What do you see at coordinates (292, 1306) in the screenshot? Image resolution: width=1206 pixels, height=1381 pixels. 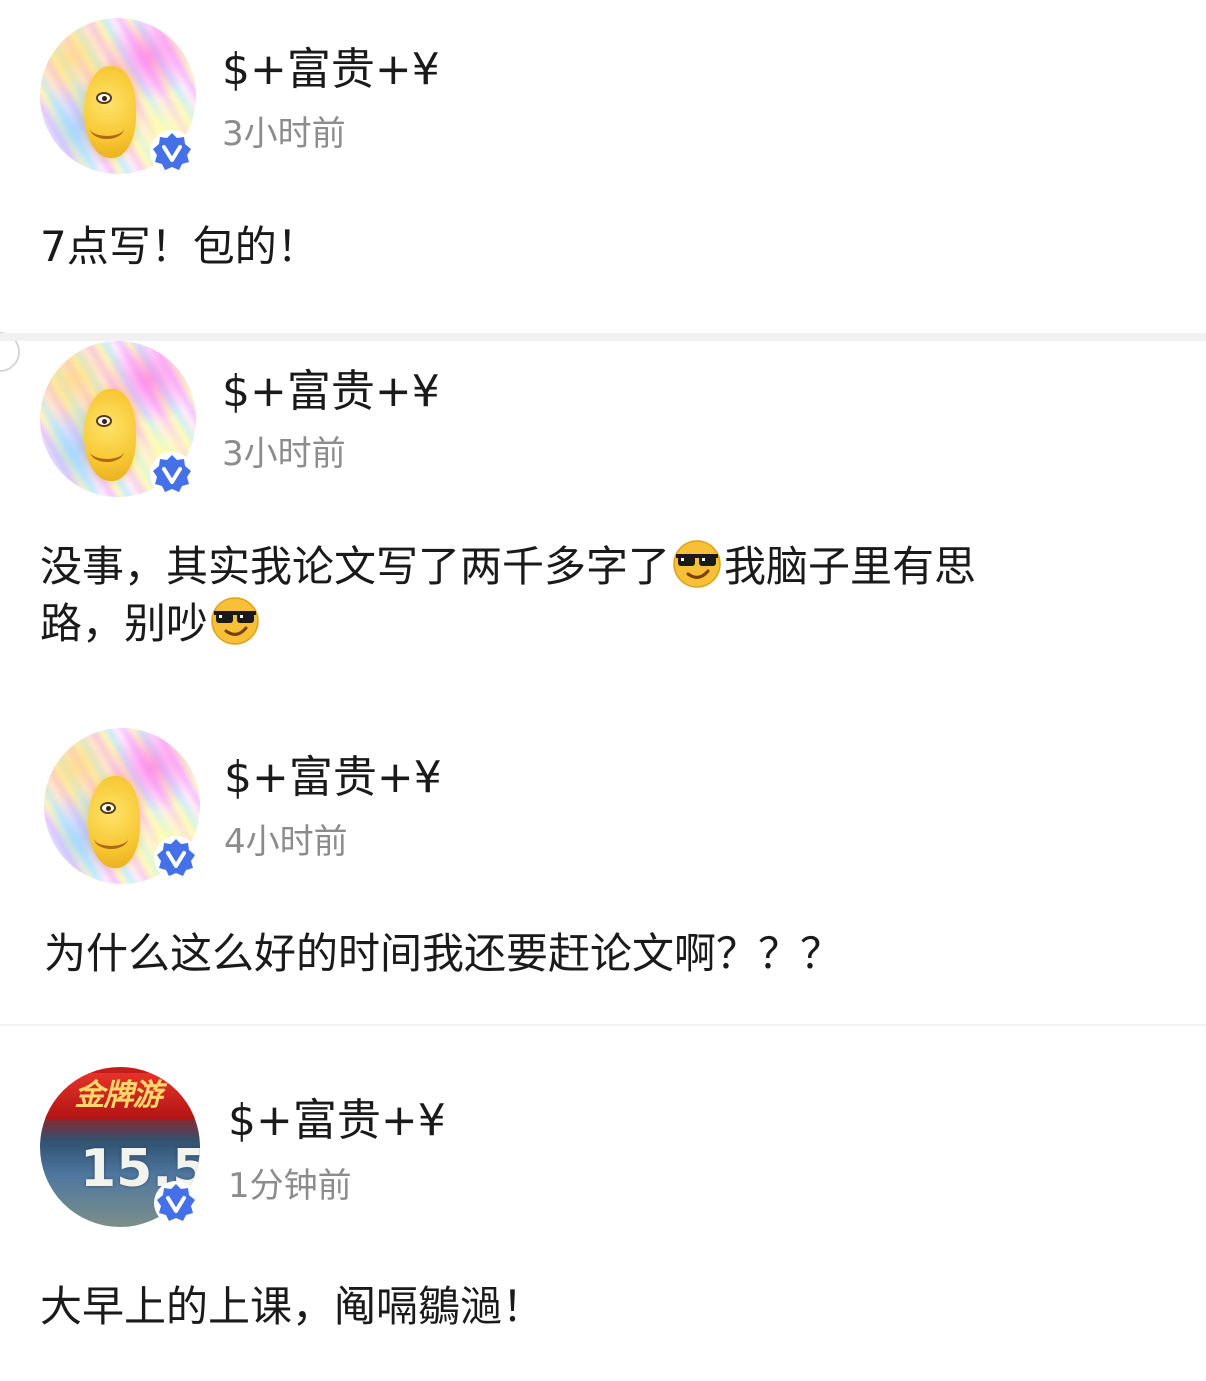 I see `post-content: 大早上的上课，阄嗝鶵濄！` at bounding box center [292, 1306].